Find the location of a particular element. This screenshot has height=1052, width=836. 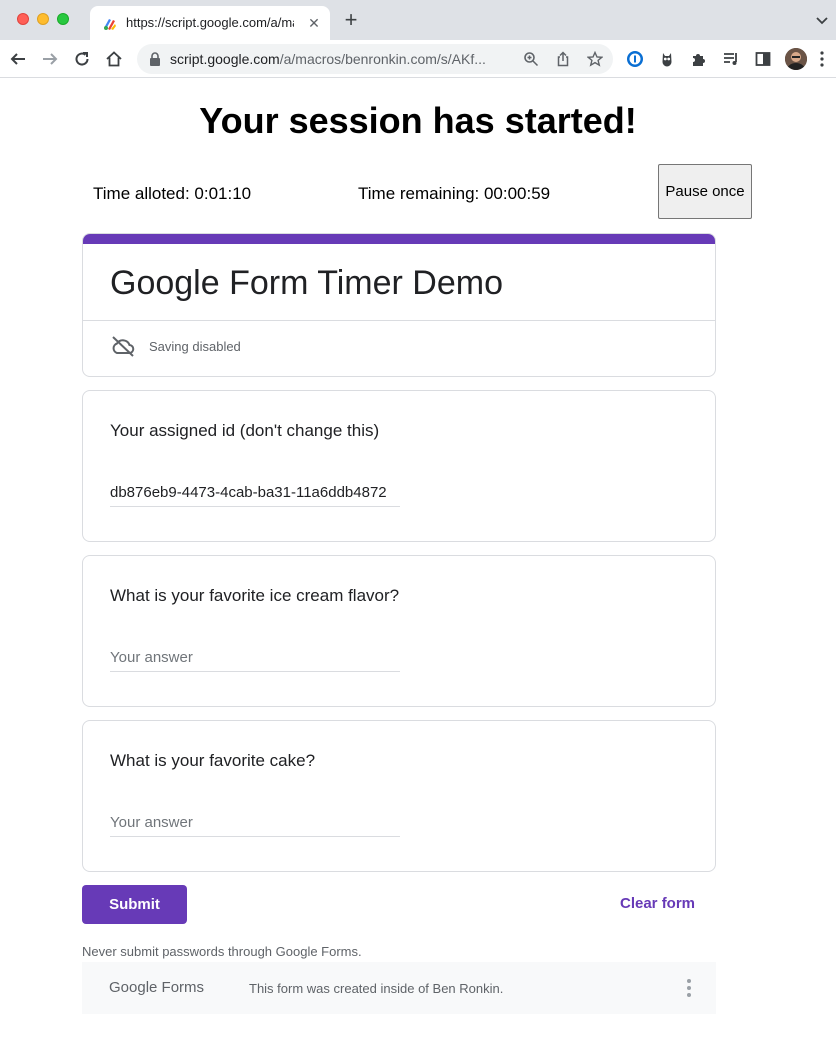

window-minimize-button is located at coordinates (43, 19).